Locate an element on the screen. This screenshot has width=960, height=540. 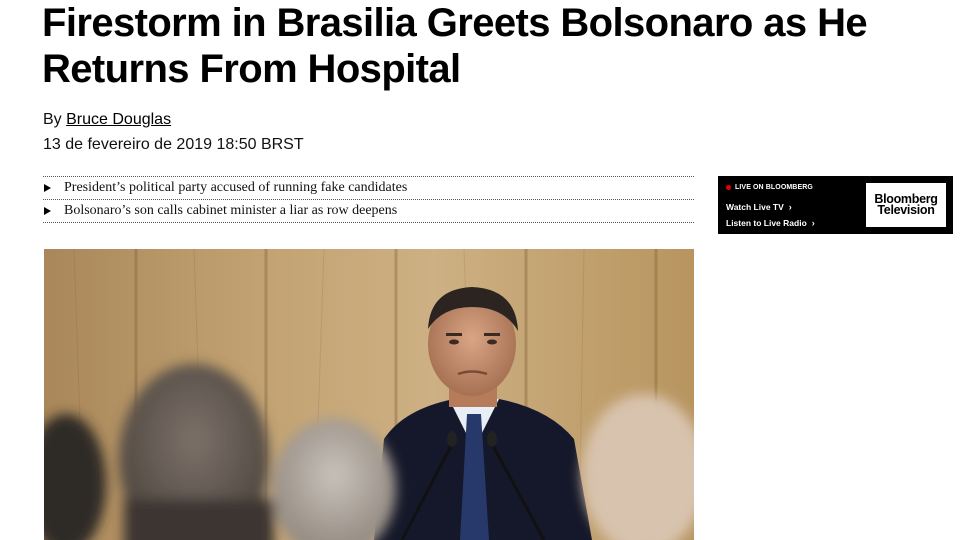
live-dot-icon is located at coordinates (728, 187).